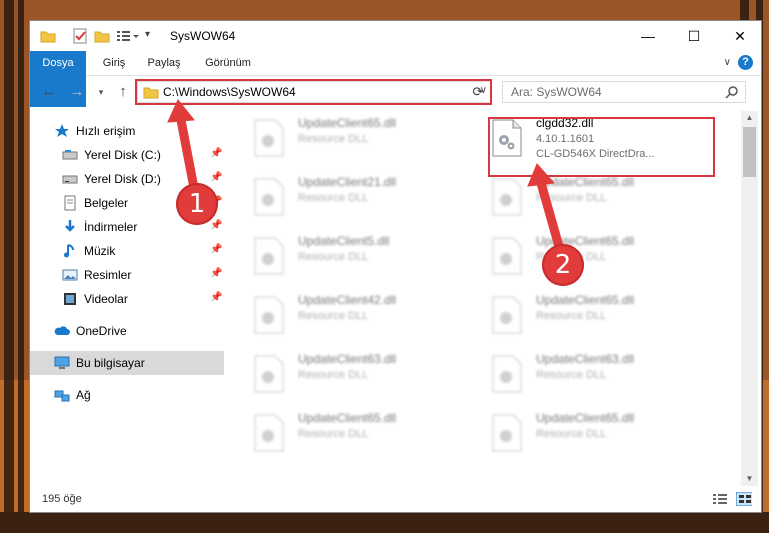  I want to click on callout-one: 1, so click(197, 204).